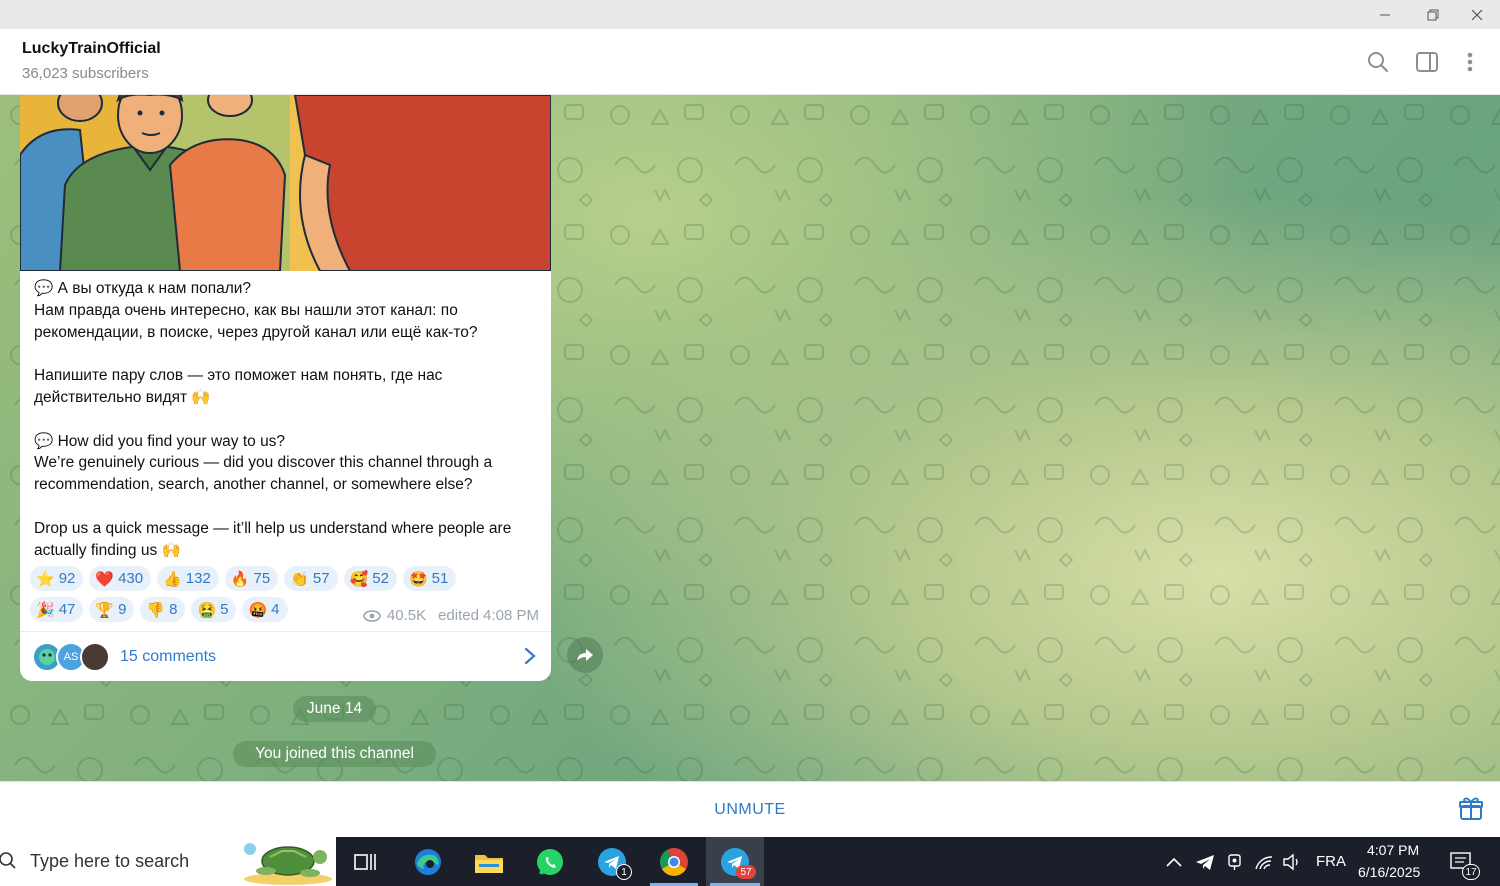 The height and width of the screenshot is (886, 1500). I want to click on telegram-icon: 1, so click(612, 861).